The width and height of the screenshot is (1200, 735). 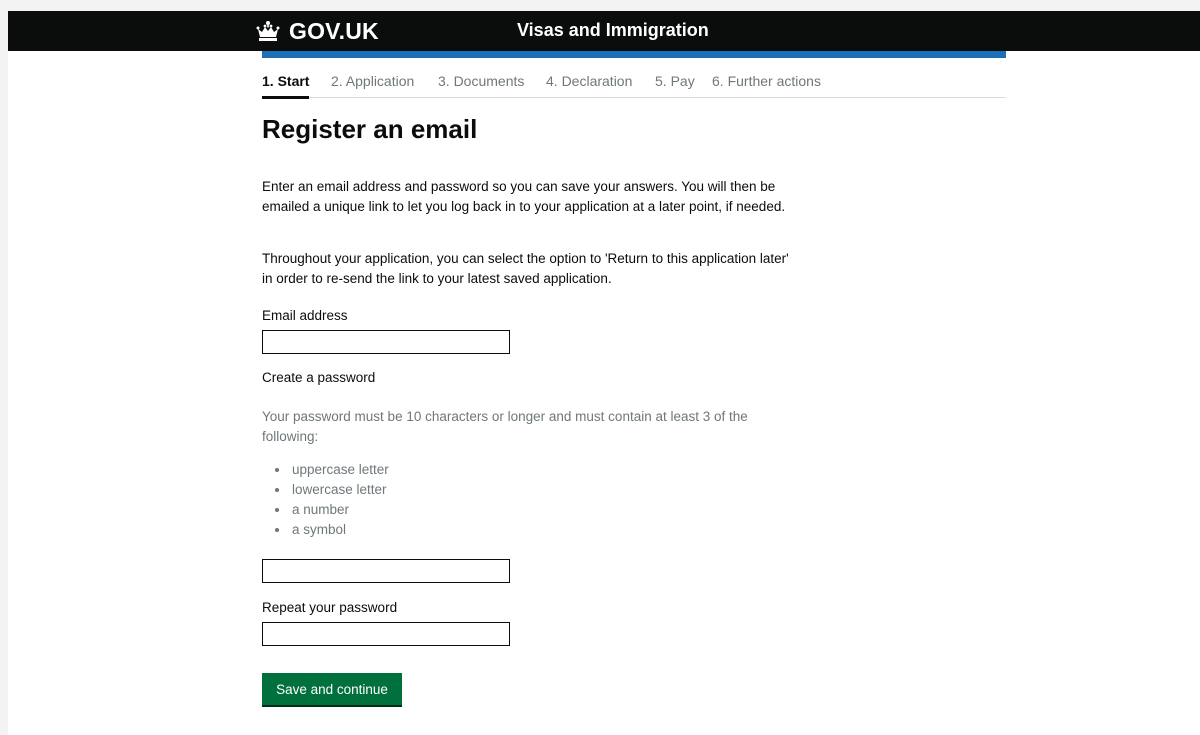 I want to click on list-item: lowercase letter, so click(x=325, y=490).